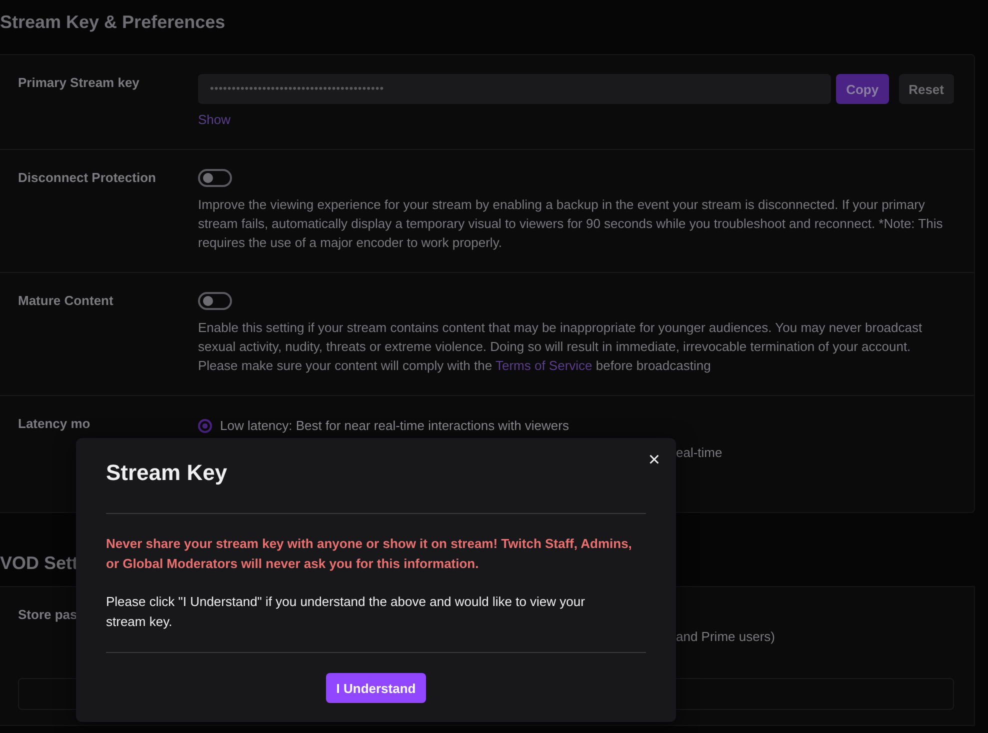 The height and width of the screenshot is (733, 988). I want to click on reset-button: Reset, so click(926, 89).